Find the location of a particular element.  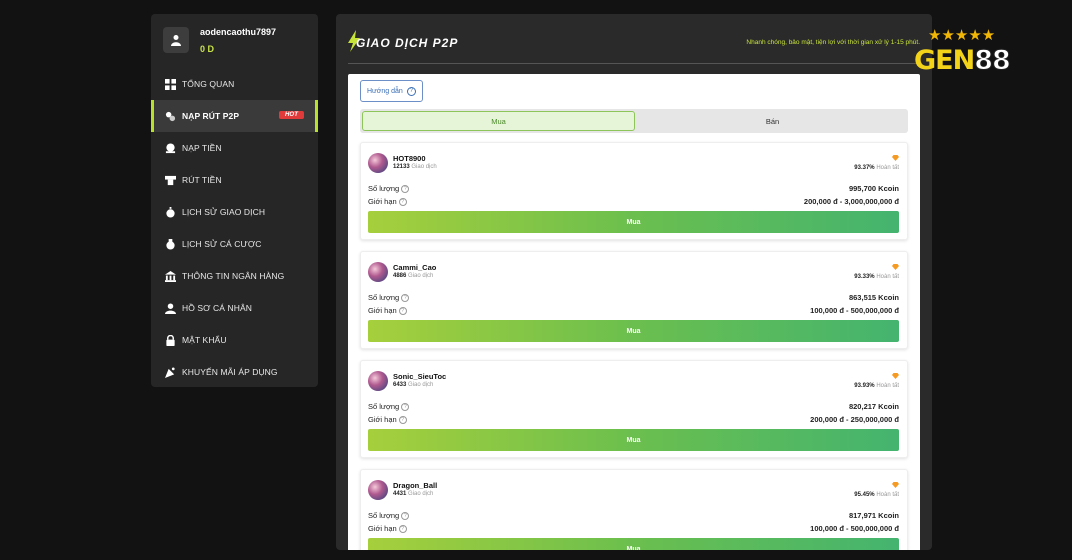

brand-logo: ★★★★★ GEN88 is located at coordinates (982, 58).